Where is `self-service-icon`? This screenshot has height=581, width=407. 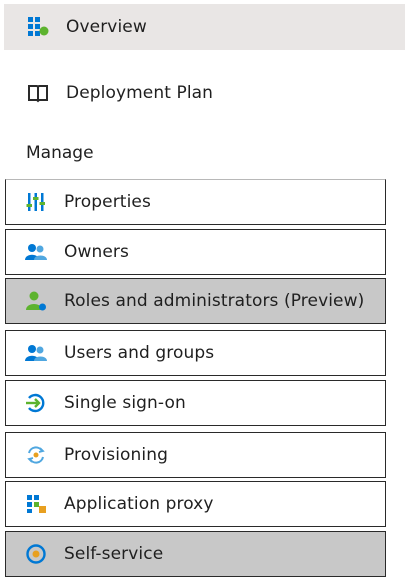 self-service-icon is located at coordinates (36, 554).